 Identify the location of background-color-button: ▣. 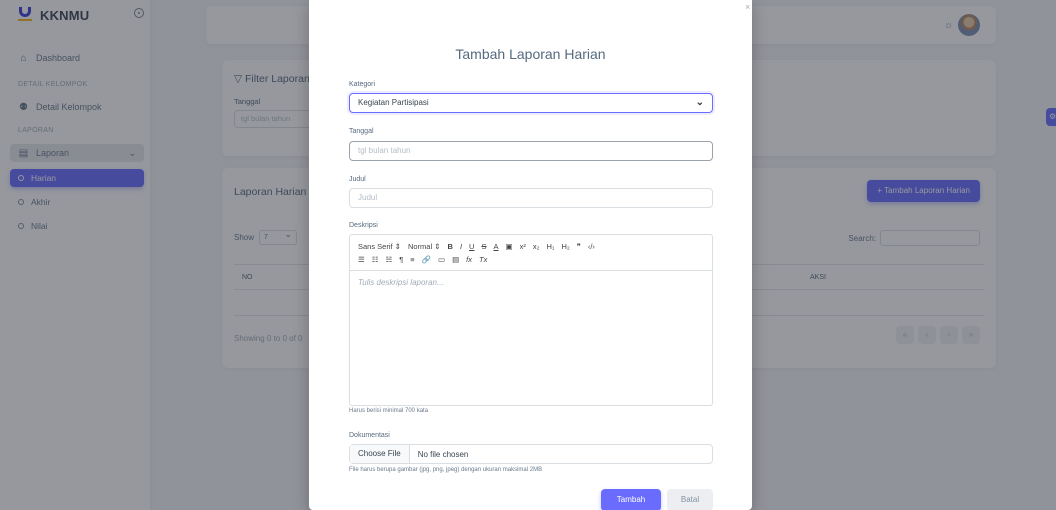
(508, 246).